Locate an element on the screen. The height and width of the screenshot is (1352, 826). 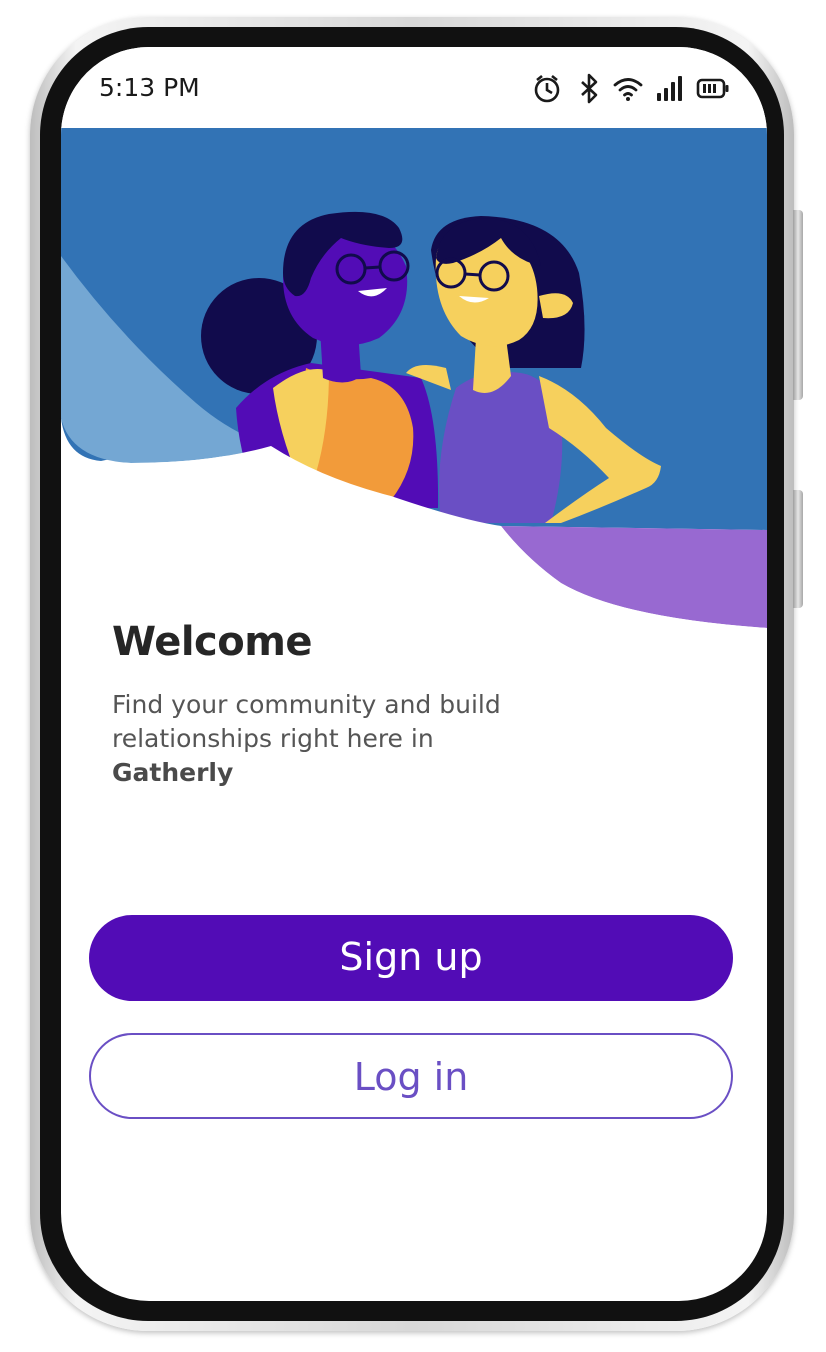
welcome-title: Welcome is located at coordinates (212, 642).